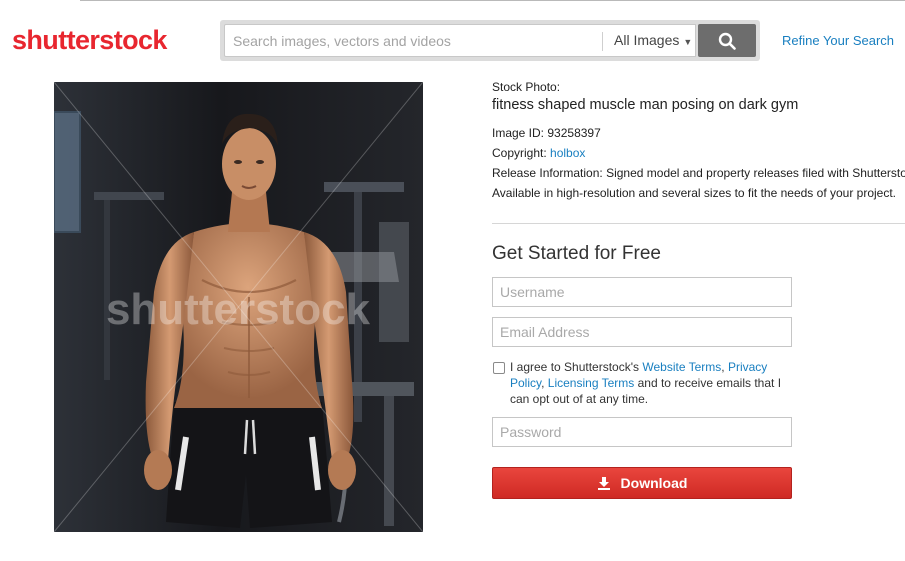  I want to click on licensing-terms-link: Licensing Terms, so click(591, 383).